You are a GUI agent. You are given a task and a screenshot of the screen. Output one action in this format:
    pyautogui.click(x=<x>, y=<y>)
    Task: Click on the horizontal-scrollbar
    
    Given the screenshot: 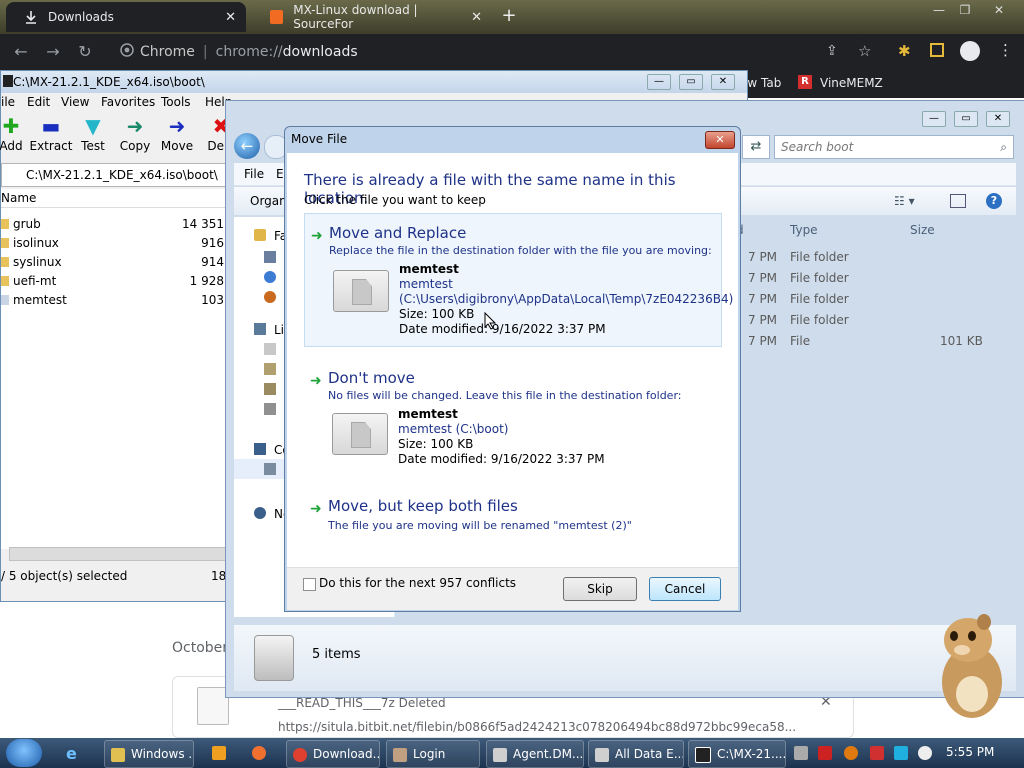 What is the action you would take?
    pyautogui.click(x=118, y=554)
    